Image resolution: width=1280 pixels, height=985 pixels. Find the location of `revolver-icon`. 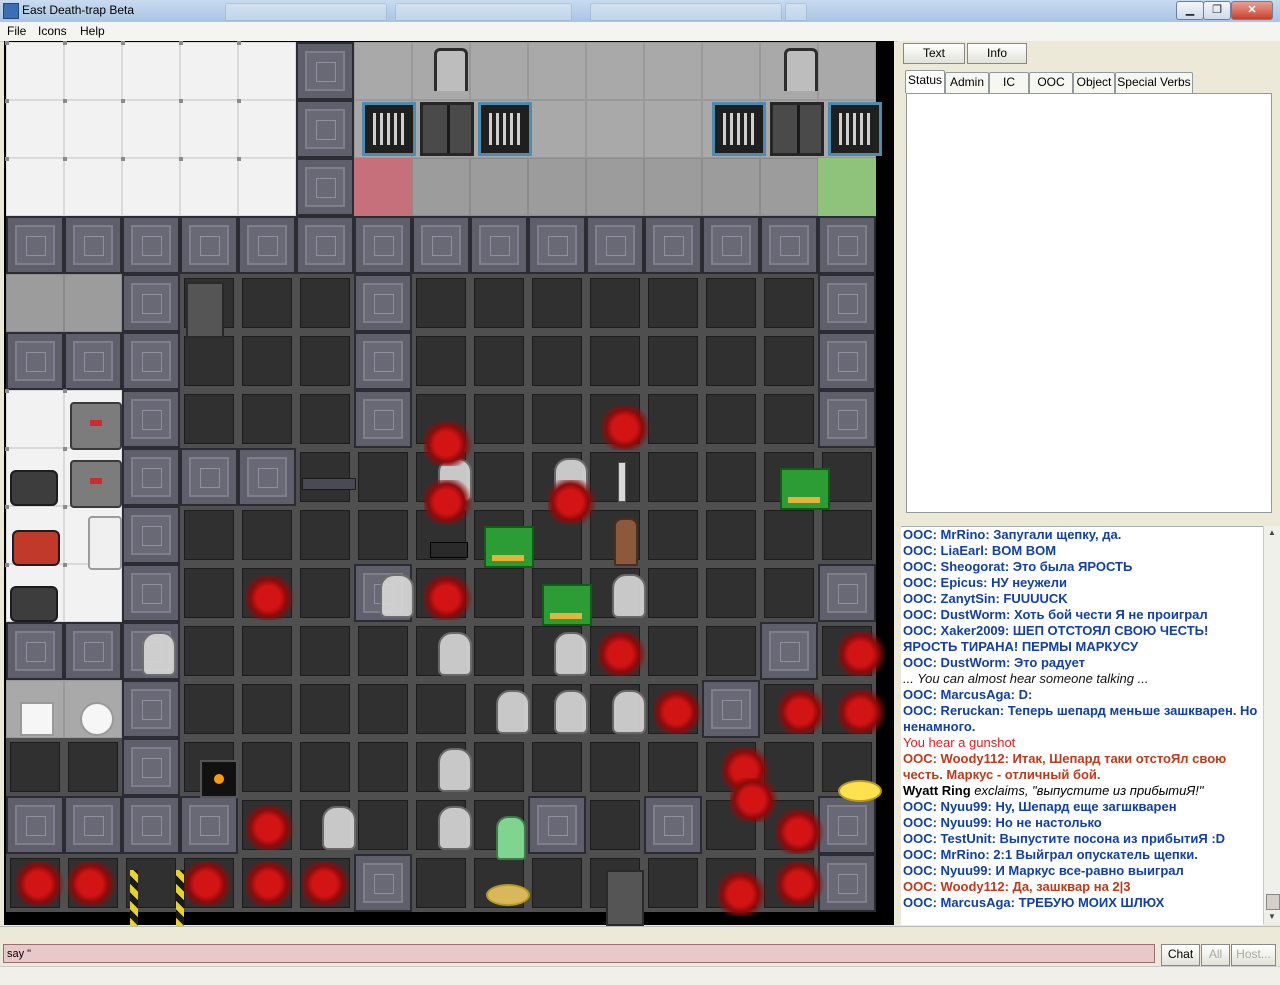

revolver-icon is located at coordinates (449, 550).